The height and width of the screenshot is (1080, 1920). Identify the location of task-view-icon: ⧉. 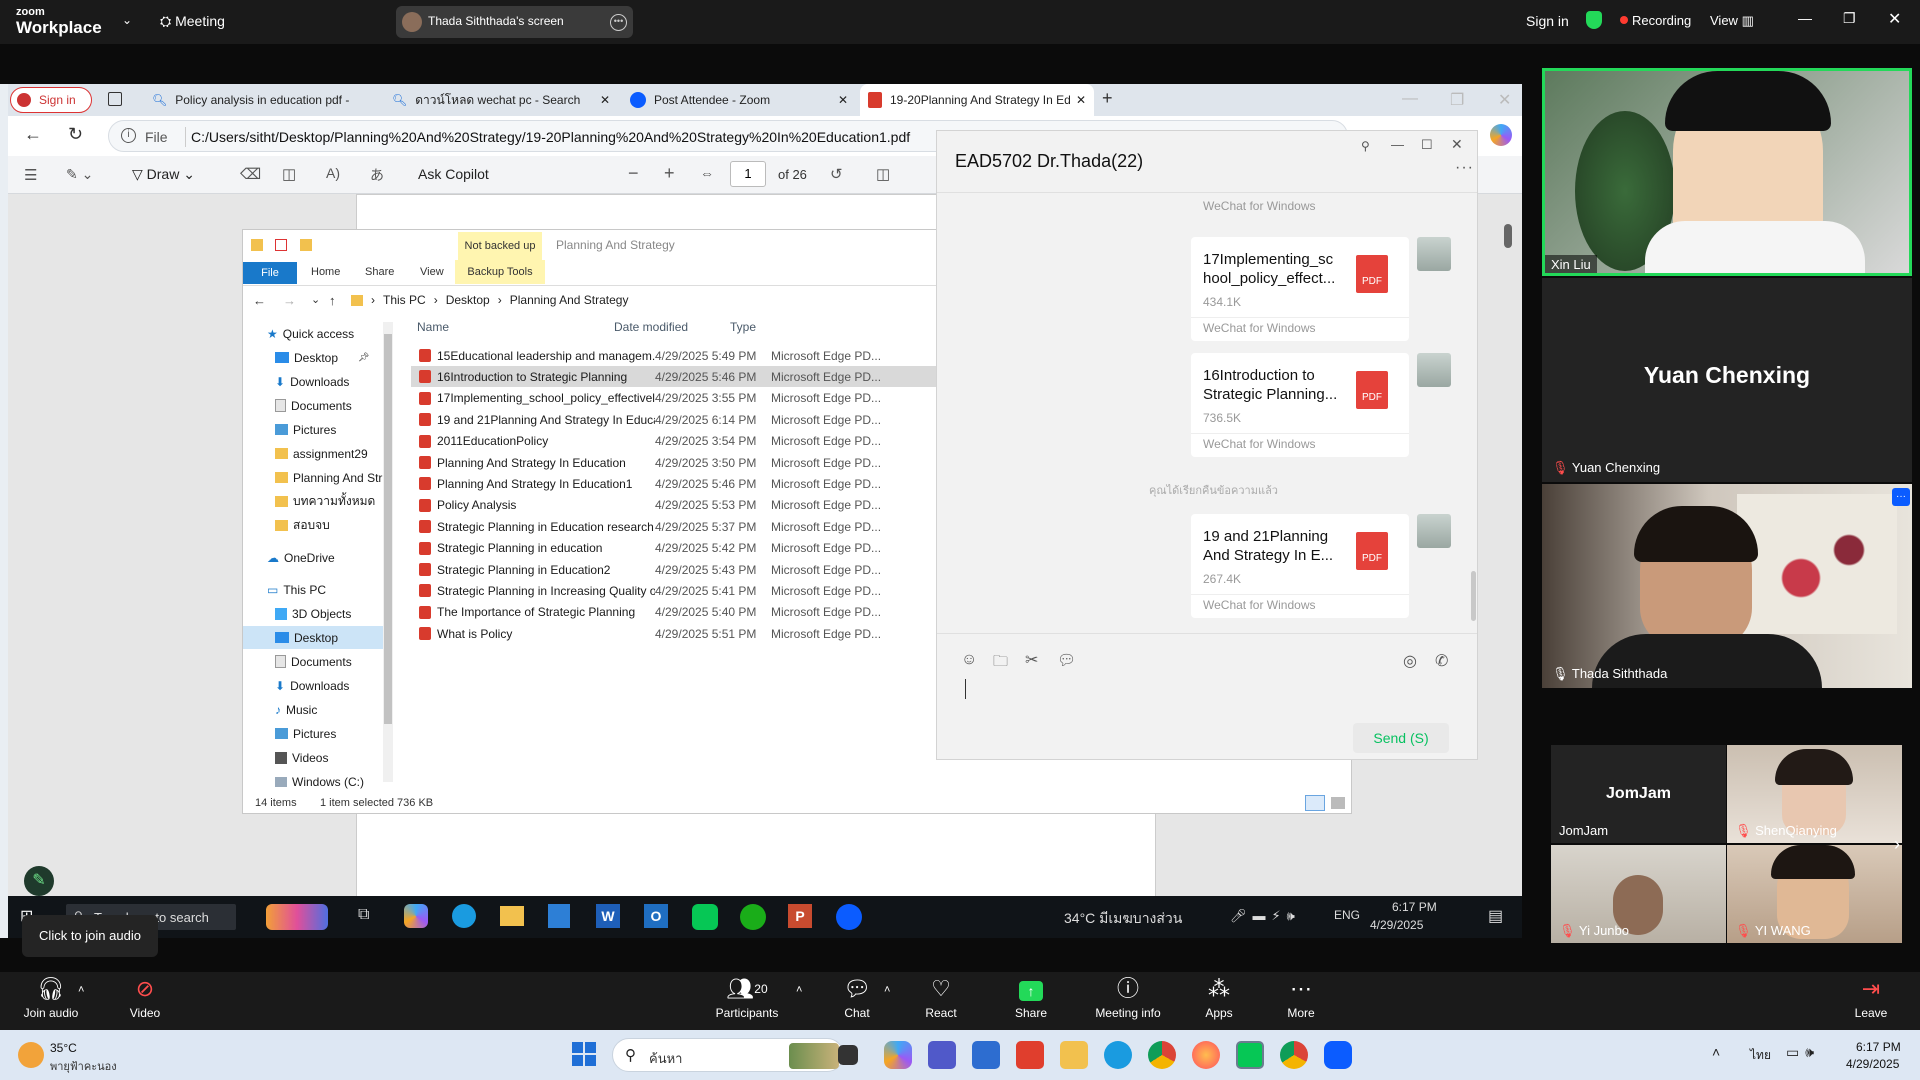
(363, 915).